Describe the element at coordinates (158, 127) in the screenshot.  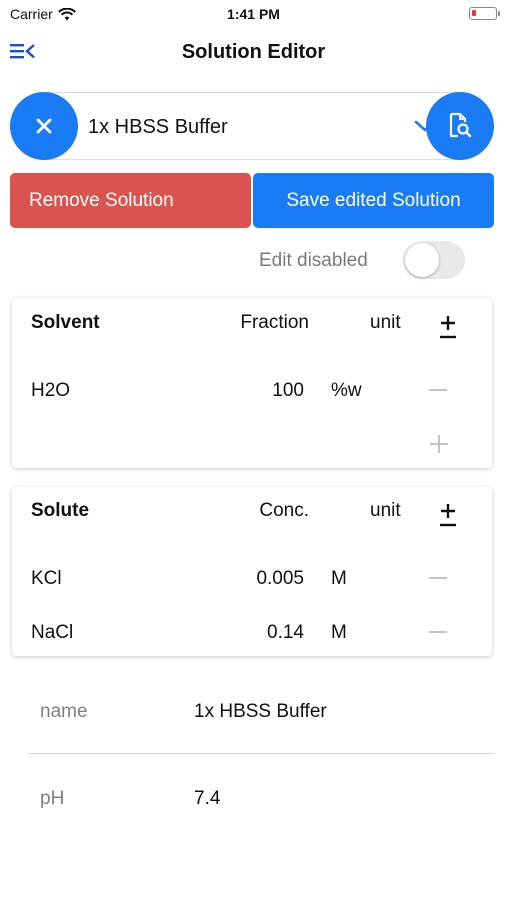
I see `selected-solution: 1x HBSS Buffer` at that location.